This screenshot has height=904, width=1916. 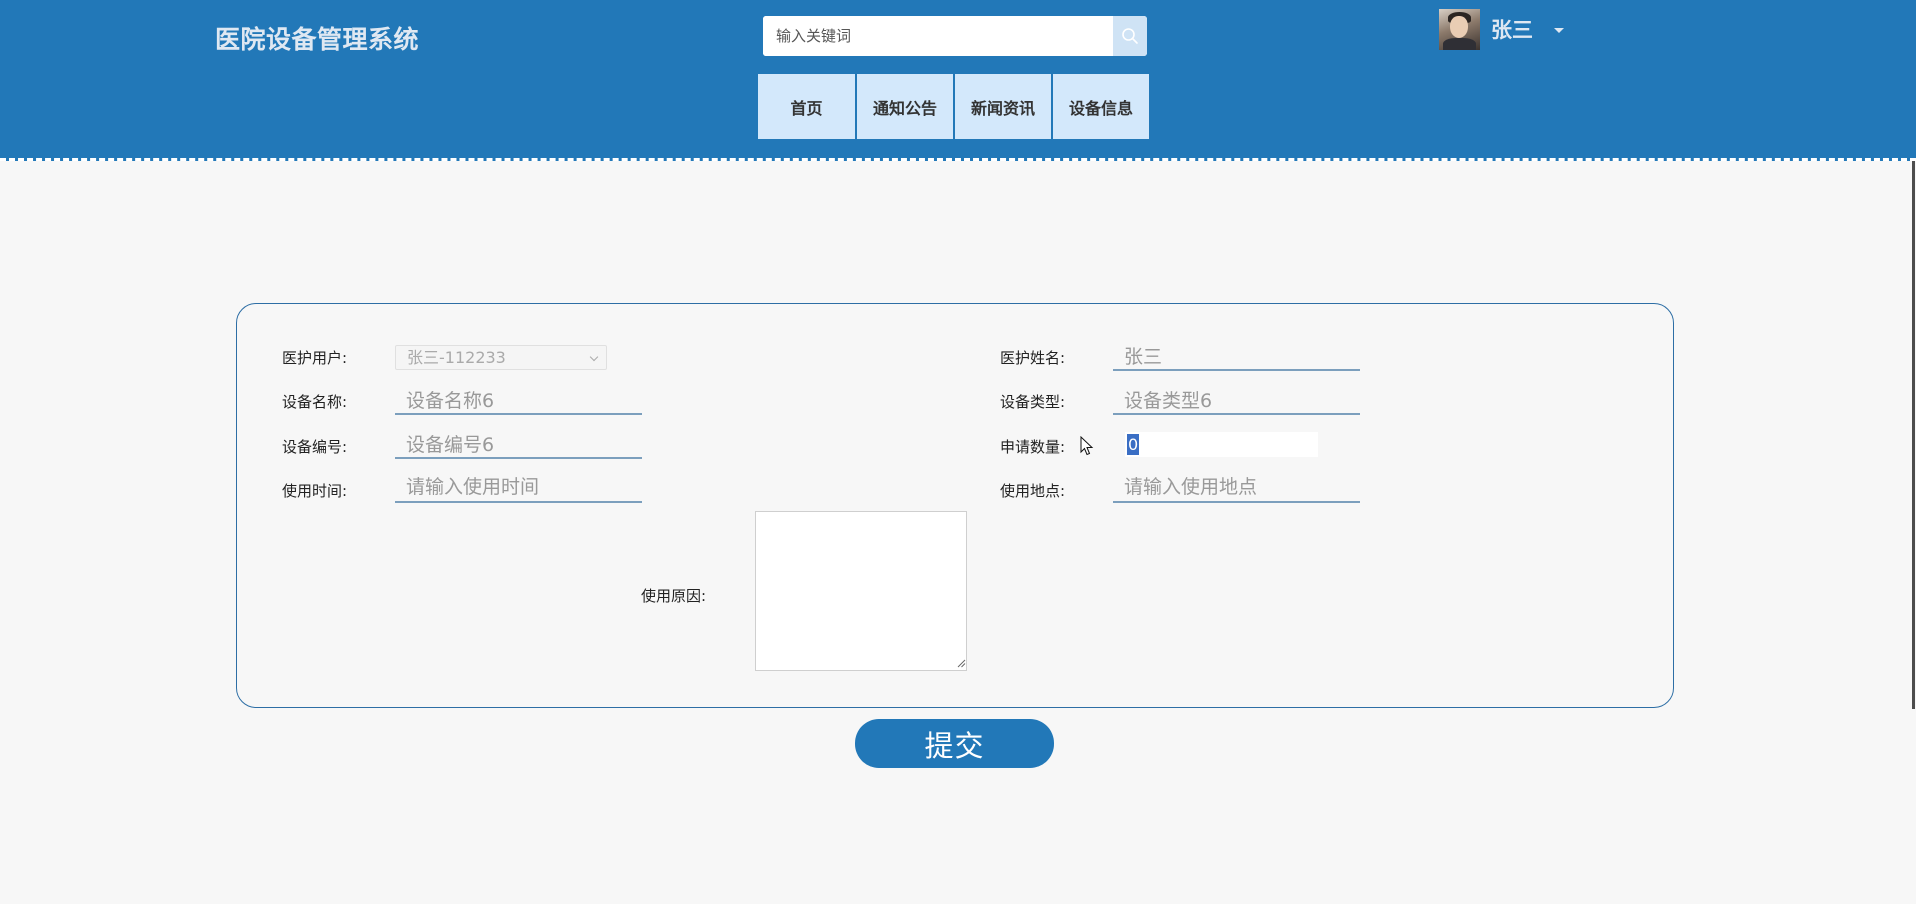 I want to click on mouse-pointer-icon, so click(x=1087, y=446).